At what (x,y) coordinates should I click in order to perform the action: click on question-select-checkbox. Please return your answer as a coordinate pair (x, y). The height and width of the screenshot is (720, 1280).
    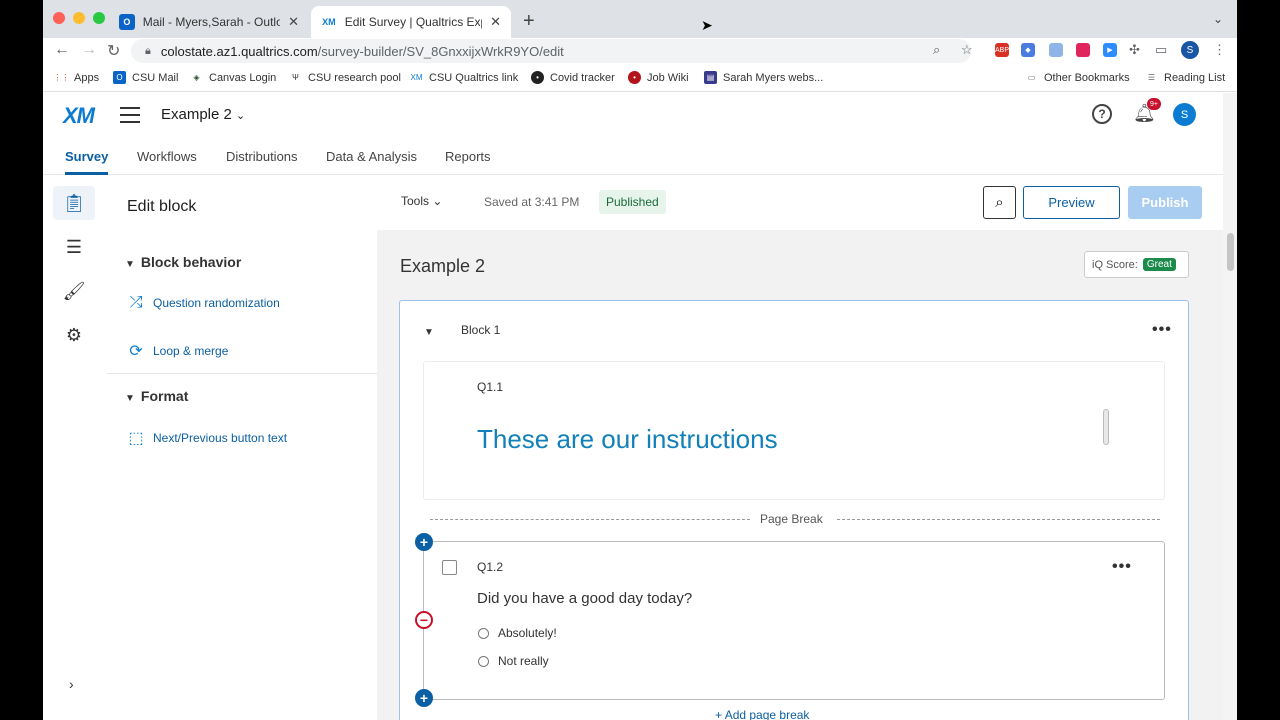
    Looking at the image, I should click on (449, 567).